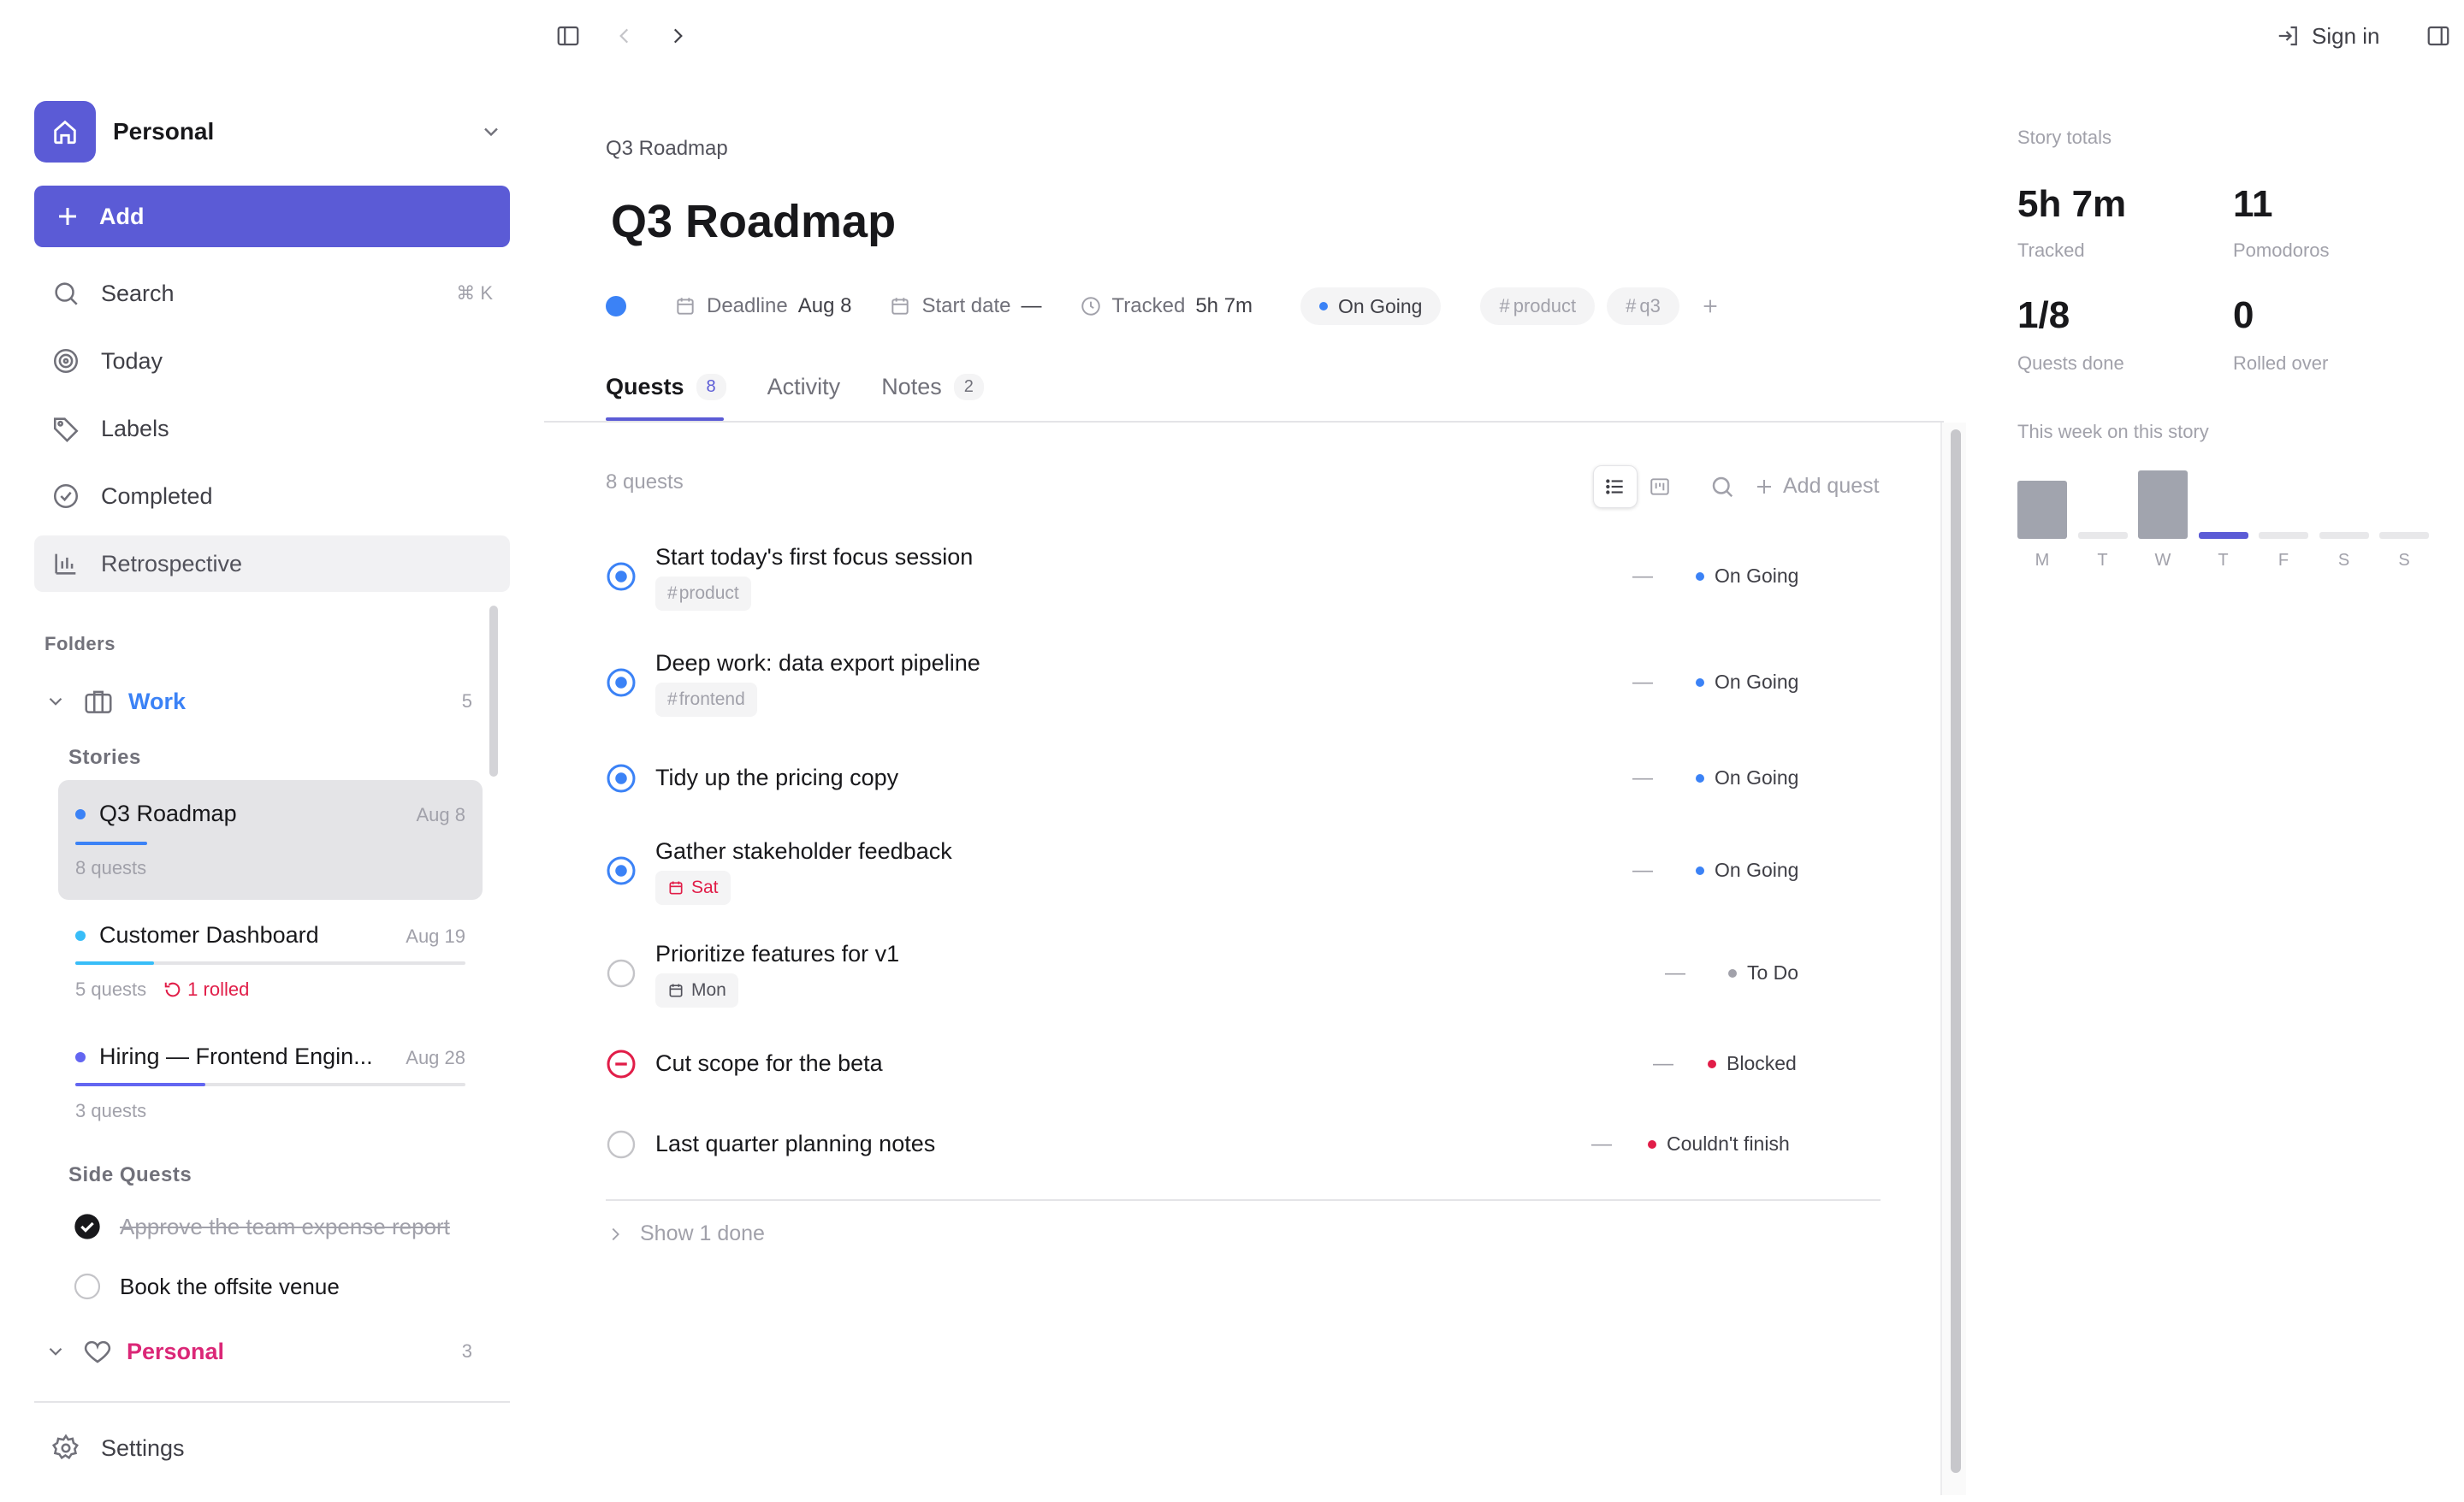 This screenshot has height=1502, width=2464. What do you see at coordinates (762, 306) in the screenshot?
I see `deadline-property: Deadline Aug 8` at bounding box center [762, 306].